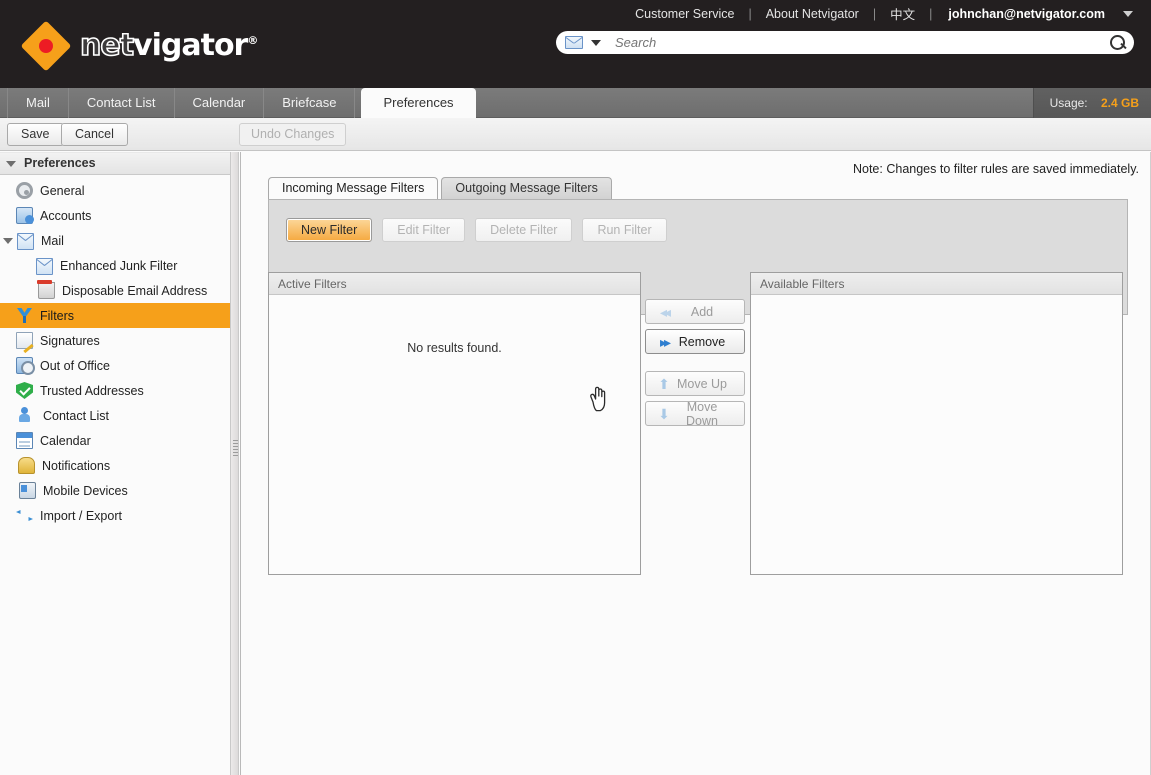  What do you see at coordinates (115, 515) in the screenshot?
I see `sidebar-item-import-export: Import / Export` at bounding box center [115, 515].